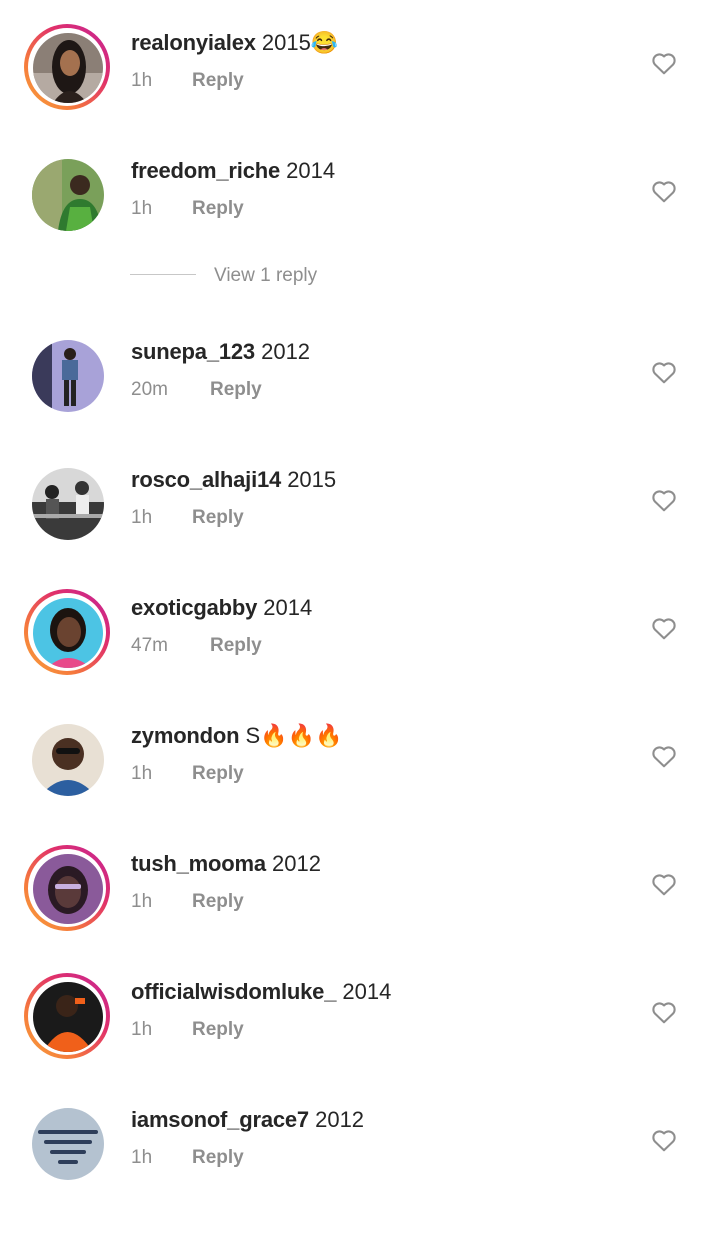 This screenshot has width=720, height=1248. Describe the element at coordinates (360, 662) in the screenshot. I see `comment-item: exoticgabby 2014 47m Reply` at that location.